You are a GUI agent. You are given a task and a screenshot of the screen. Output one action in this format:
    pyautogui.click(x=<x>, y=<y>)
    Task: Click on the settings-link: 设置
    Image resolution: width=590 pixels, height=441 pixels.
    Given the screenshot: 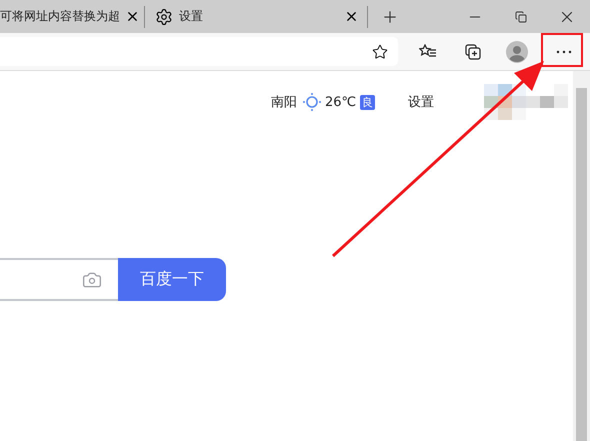 What is the action you would take?
    pyautogui.click(x=421, y=102)
    